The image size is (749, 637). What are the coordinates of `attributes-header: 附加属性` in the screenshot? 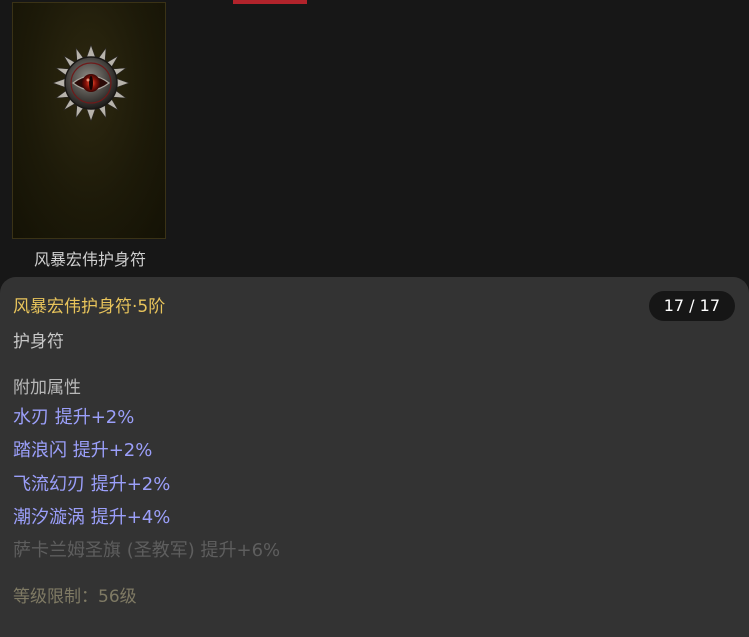 It's located at (47, 388).